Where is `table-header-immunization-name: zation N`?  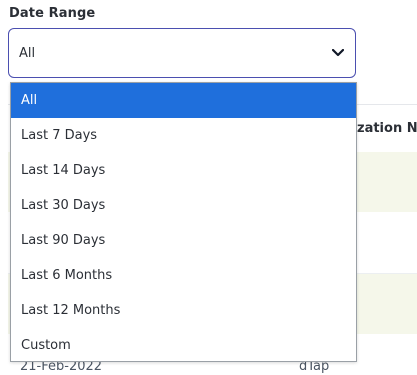 table-header-immunization-name: zation N is located at coordinates (387, 128).